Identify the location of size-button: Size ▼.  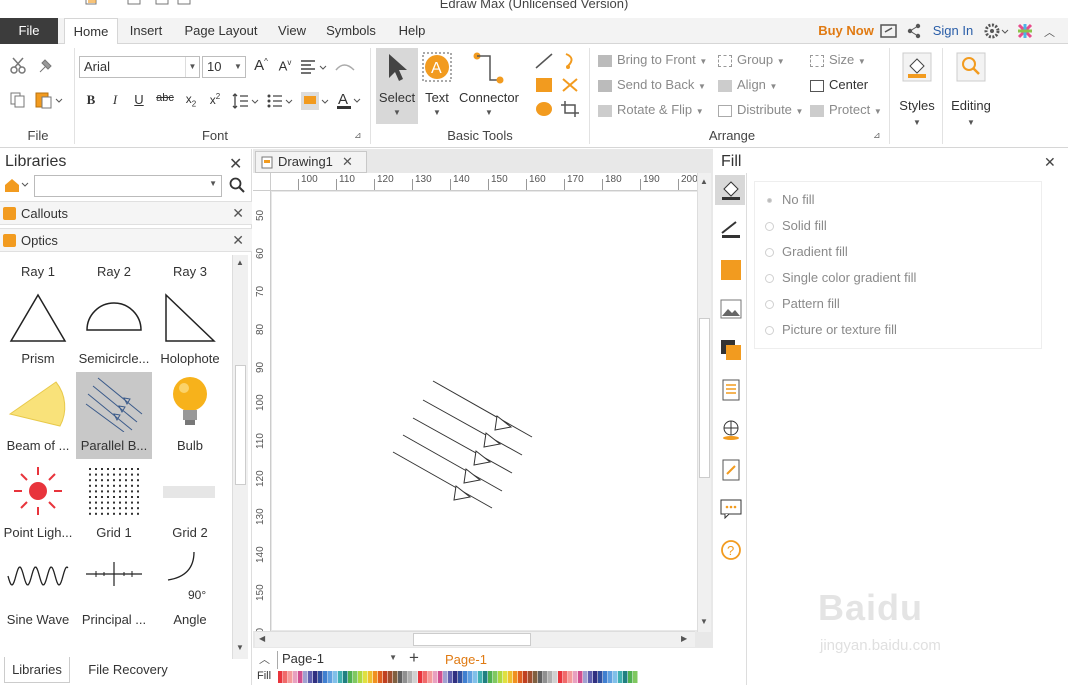
(838, 59).